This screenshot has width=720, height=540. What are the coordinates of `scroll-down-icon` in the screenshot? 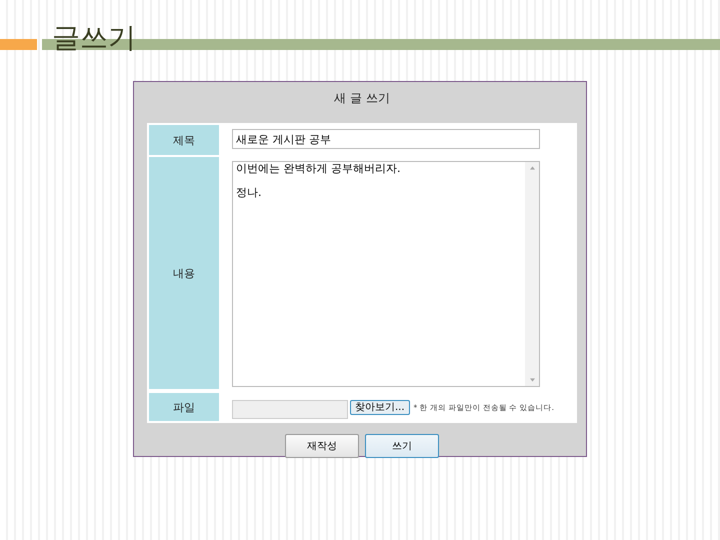 It's located at (532, 380).